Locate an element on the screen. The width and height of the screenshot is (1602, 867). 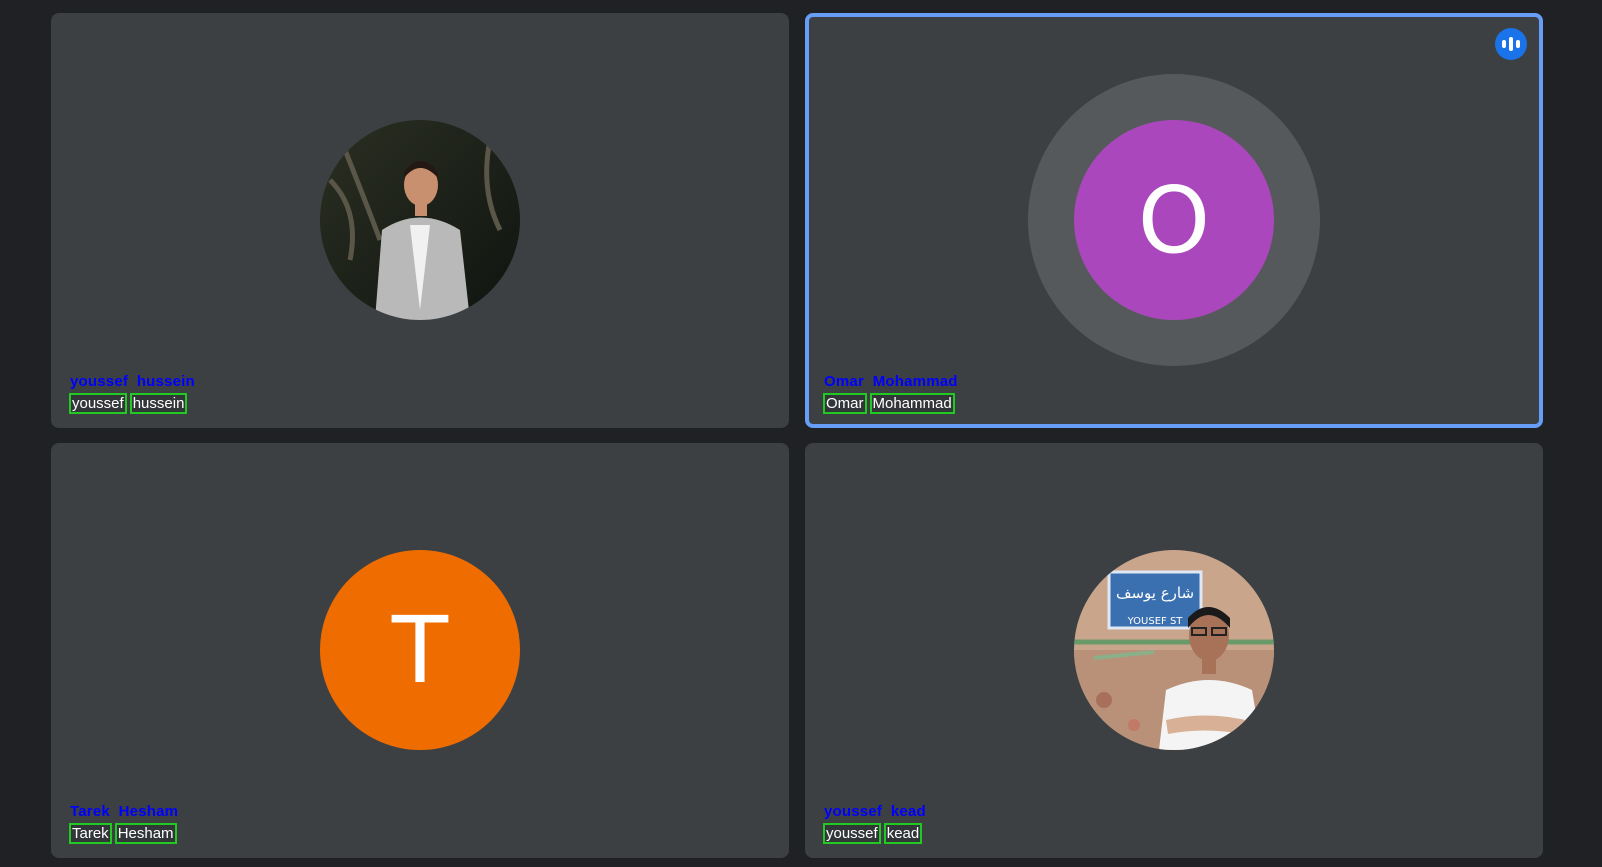
participant-name-label: Omar Mohammad is located at coordinates (891, 381).